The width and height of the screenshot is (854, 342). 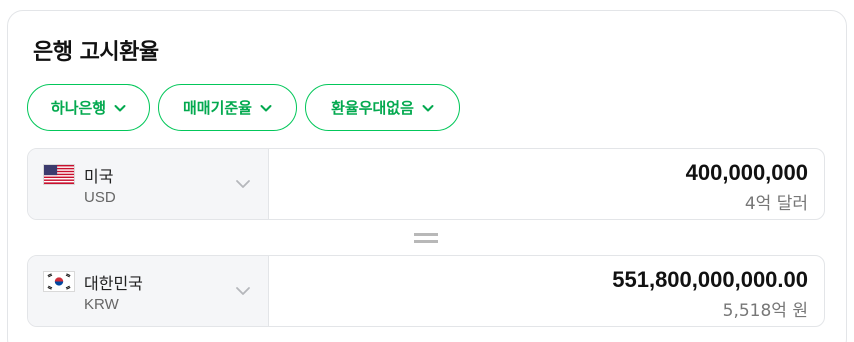 What do you see at coordinates (776, 204) in the screenshot?
I see `from-amount-words: 4억 달러` at bounding box center [776, 204].